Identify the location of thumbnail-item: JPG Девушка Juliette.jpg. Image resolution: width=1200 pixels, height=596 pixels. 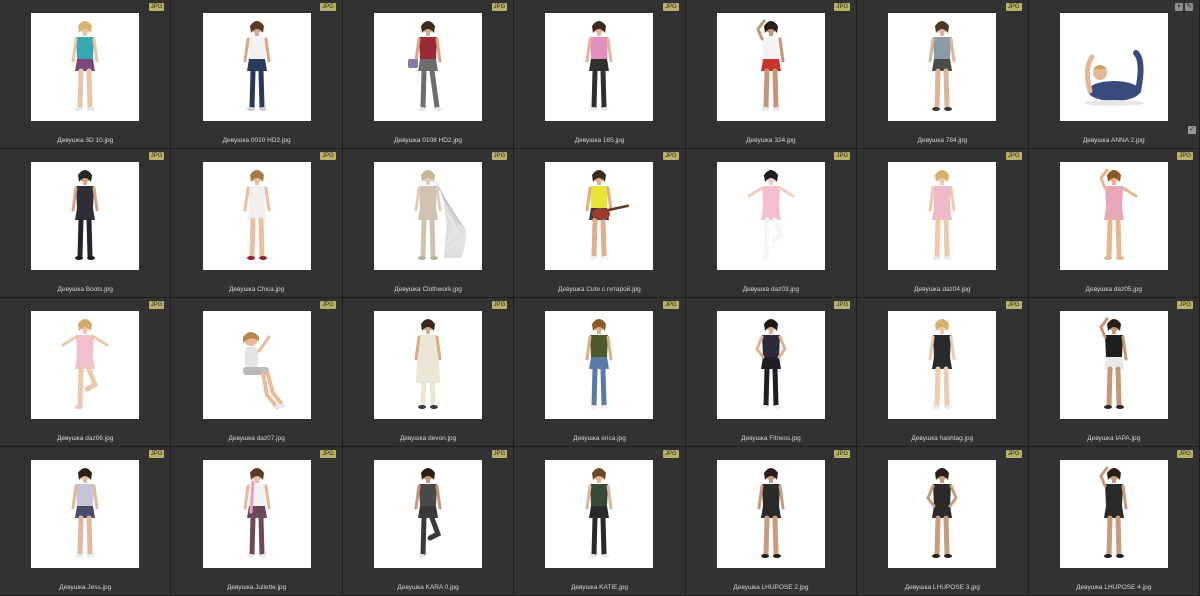
(257, 521).